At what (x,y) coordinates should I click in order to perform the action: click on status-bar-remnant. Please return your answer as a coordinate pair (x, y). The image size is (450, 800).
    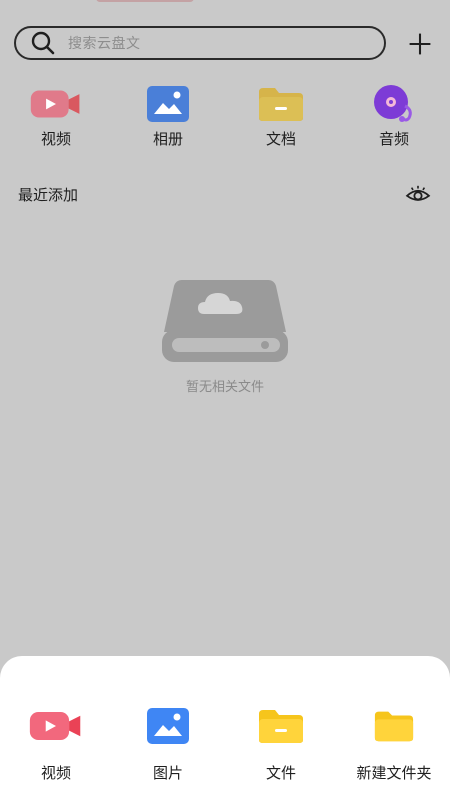
    Looking at the image, I should click on (145, 1).